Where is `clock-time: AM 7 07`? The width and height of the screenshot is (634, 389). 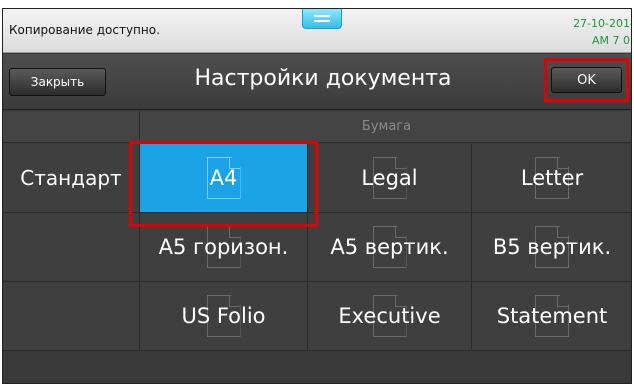
clock-time: AM 7 07 is located at coordinates (611, 40).